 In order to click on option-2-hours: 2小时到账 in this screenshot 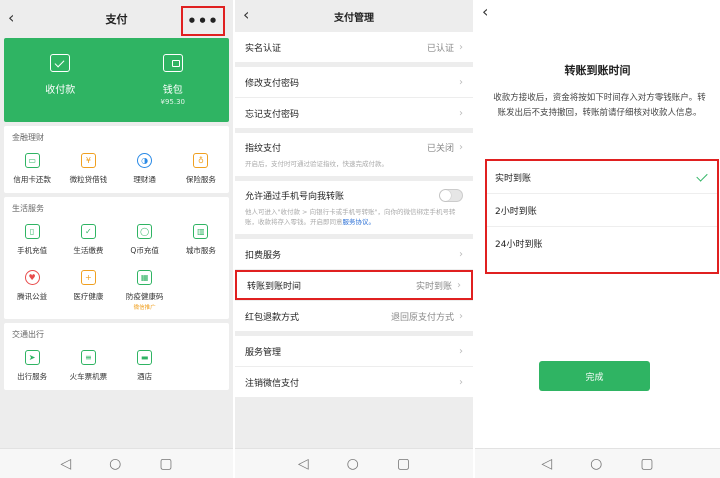, I will do `click(602, 210)`.